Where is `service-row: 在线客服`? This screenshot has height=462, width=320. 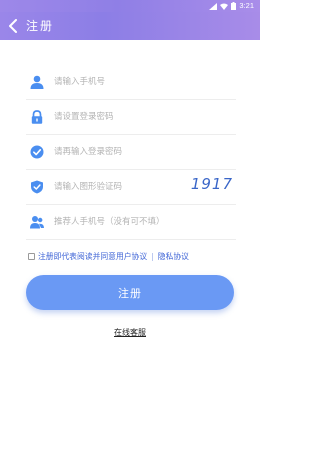
service-row: 在线客服 is located at coordinates (130, 332).